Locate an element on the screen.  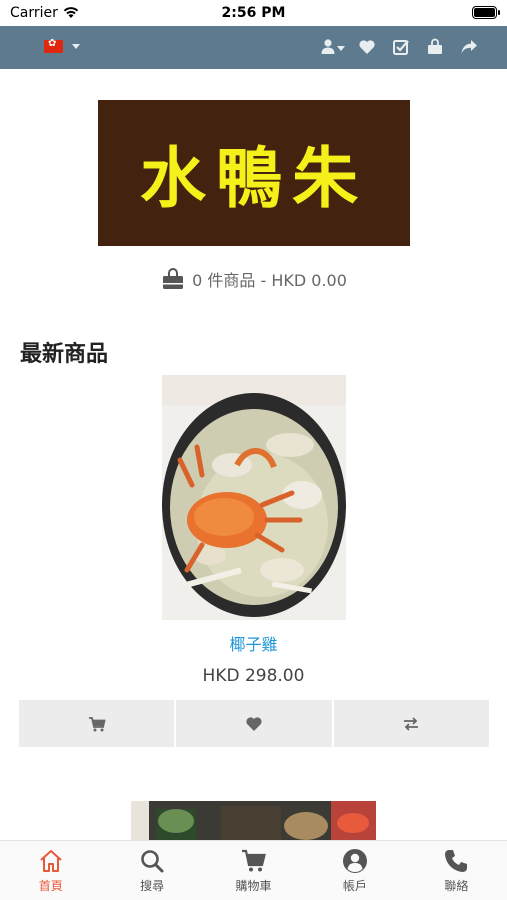
nav-label-home: 首頁 is located at coordinates (50, 886).